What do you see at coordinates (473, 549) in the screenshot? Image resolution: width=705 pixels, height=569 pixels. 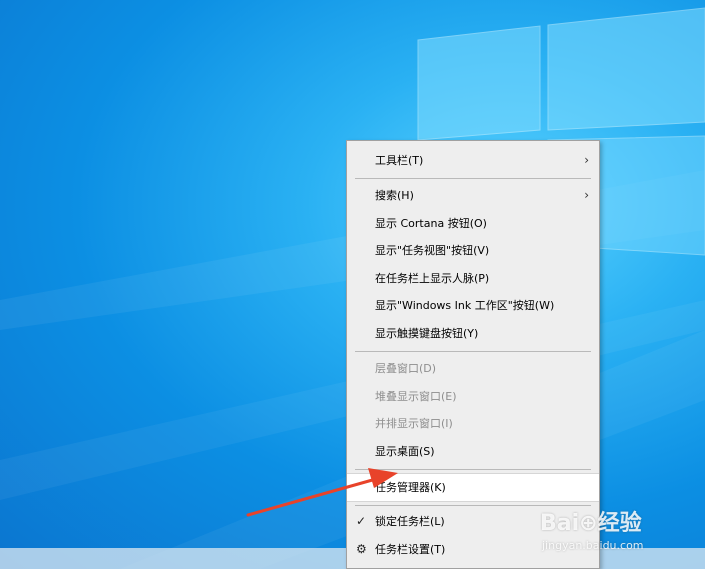 I see `menu-item-taskbar-settings: ⚙ 任务栏设置(T)` at bounding box center [473, 549].